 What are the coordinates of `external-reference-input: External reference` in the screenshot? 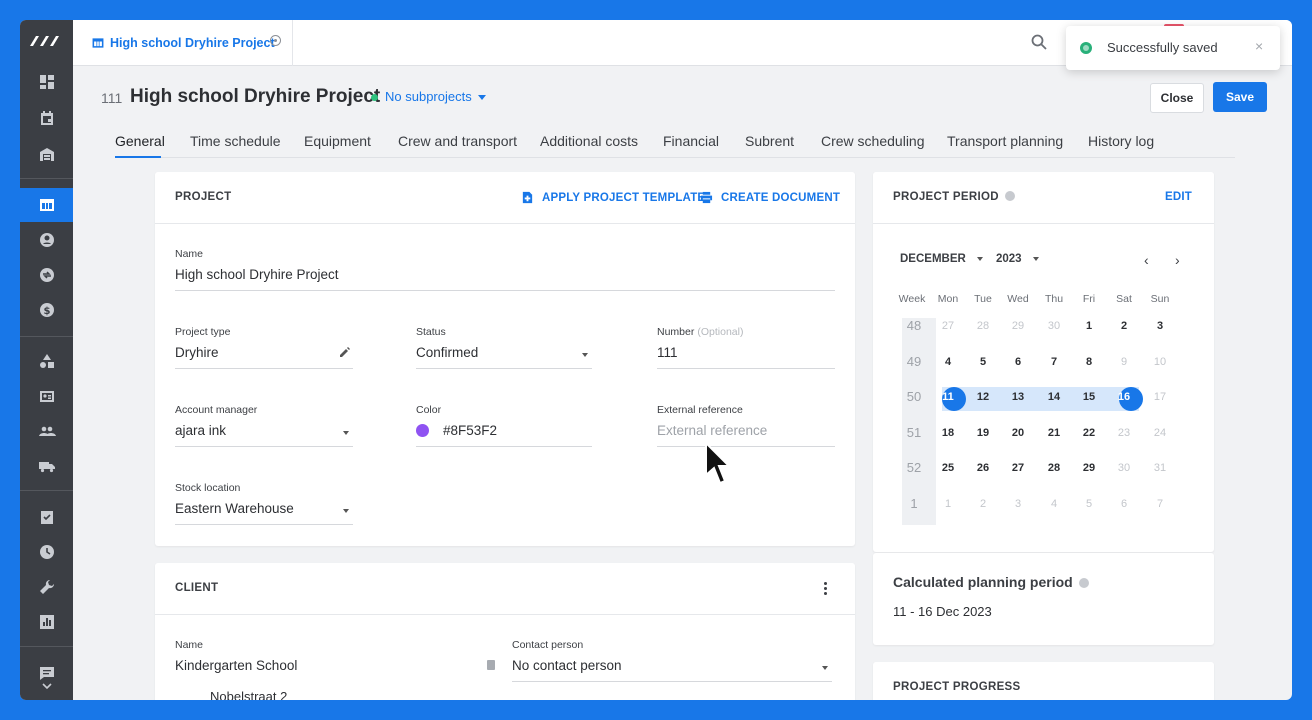 It's located at (746, 435).